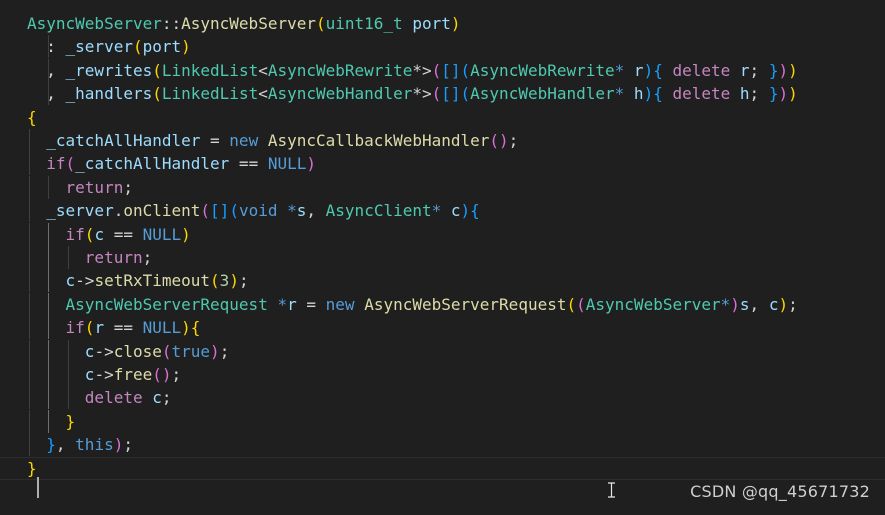 The height and width of the screenshot is (515, 885). I want to click on code-line: }, this);, so click(442, 445).